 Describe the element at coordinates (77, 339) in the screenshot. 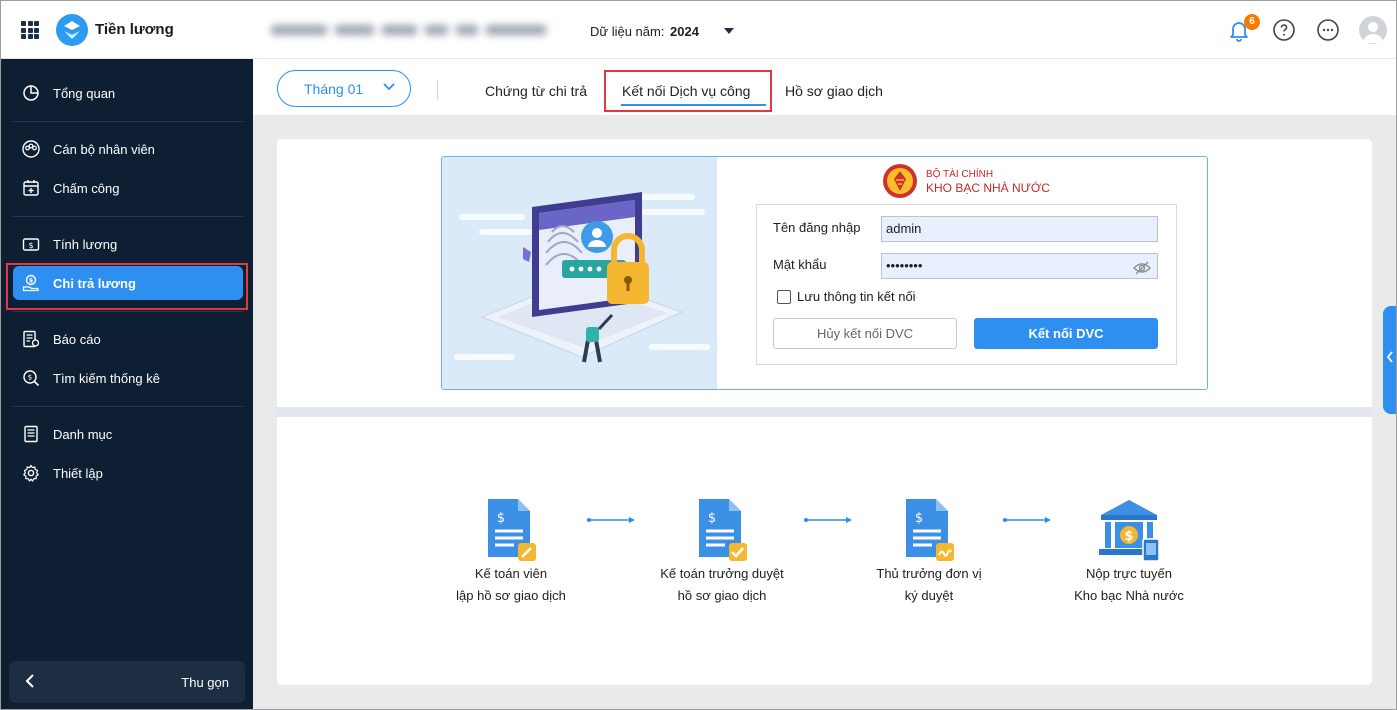

I see `sidebar-item-label: Báo cáo` at that location.